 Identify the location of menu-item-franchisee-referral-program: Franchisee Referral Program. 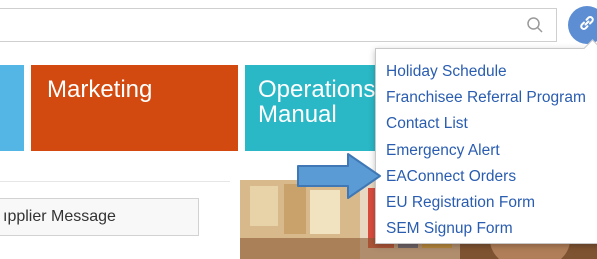
(486, 98).